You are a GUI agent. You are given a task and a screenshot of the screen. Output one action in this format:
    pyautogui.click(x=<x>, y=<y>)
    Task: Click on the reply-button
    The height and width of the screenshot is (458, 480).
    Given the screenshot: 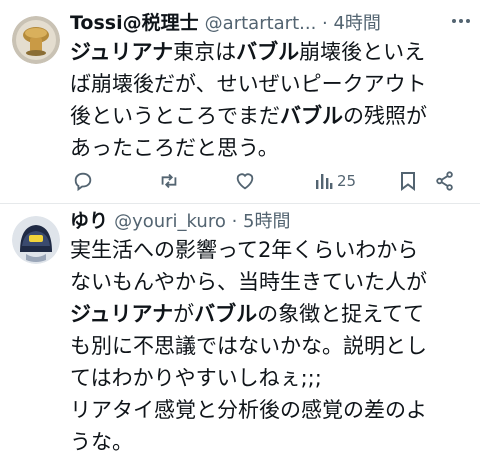 What is the action you would take?
    pyautogui.click(x=83, y=181)
    